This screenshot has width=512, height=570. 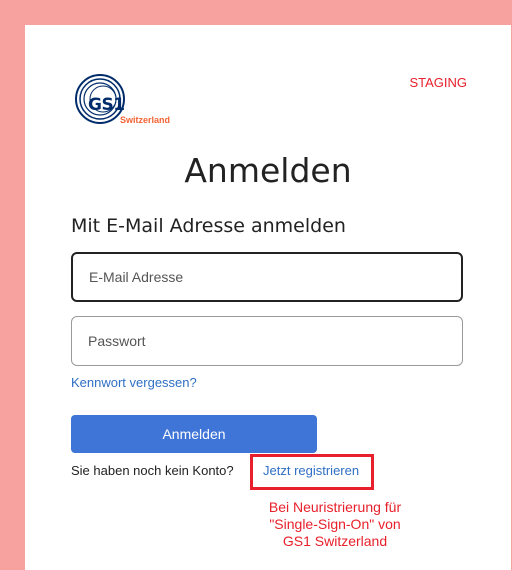 What do you see at coordinates (267, 277) in the screenshot?
I see `email-field` at bounding box center [267, 277].